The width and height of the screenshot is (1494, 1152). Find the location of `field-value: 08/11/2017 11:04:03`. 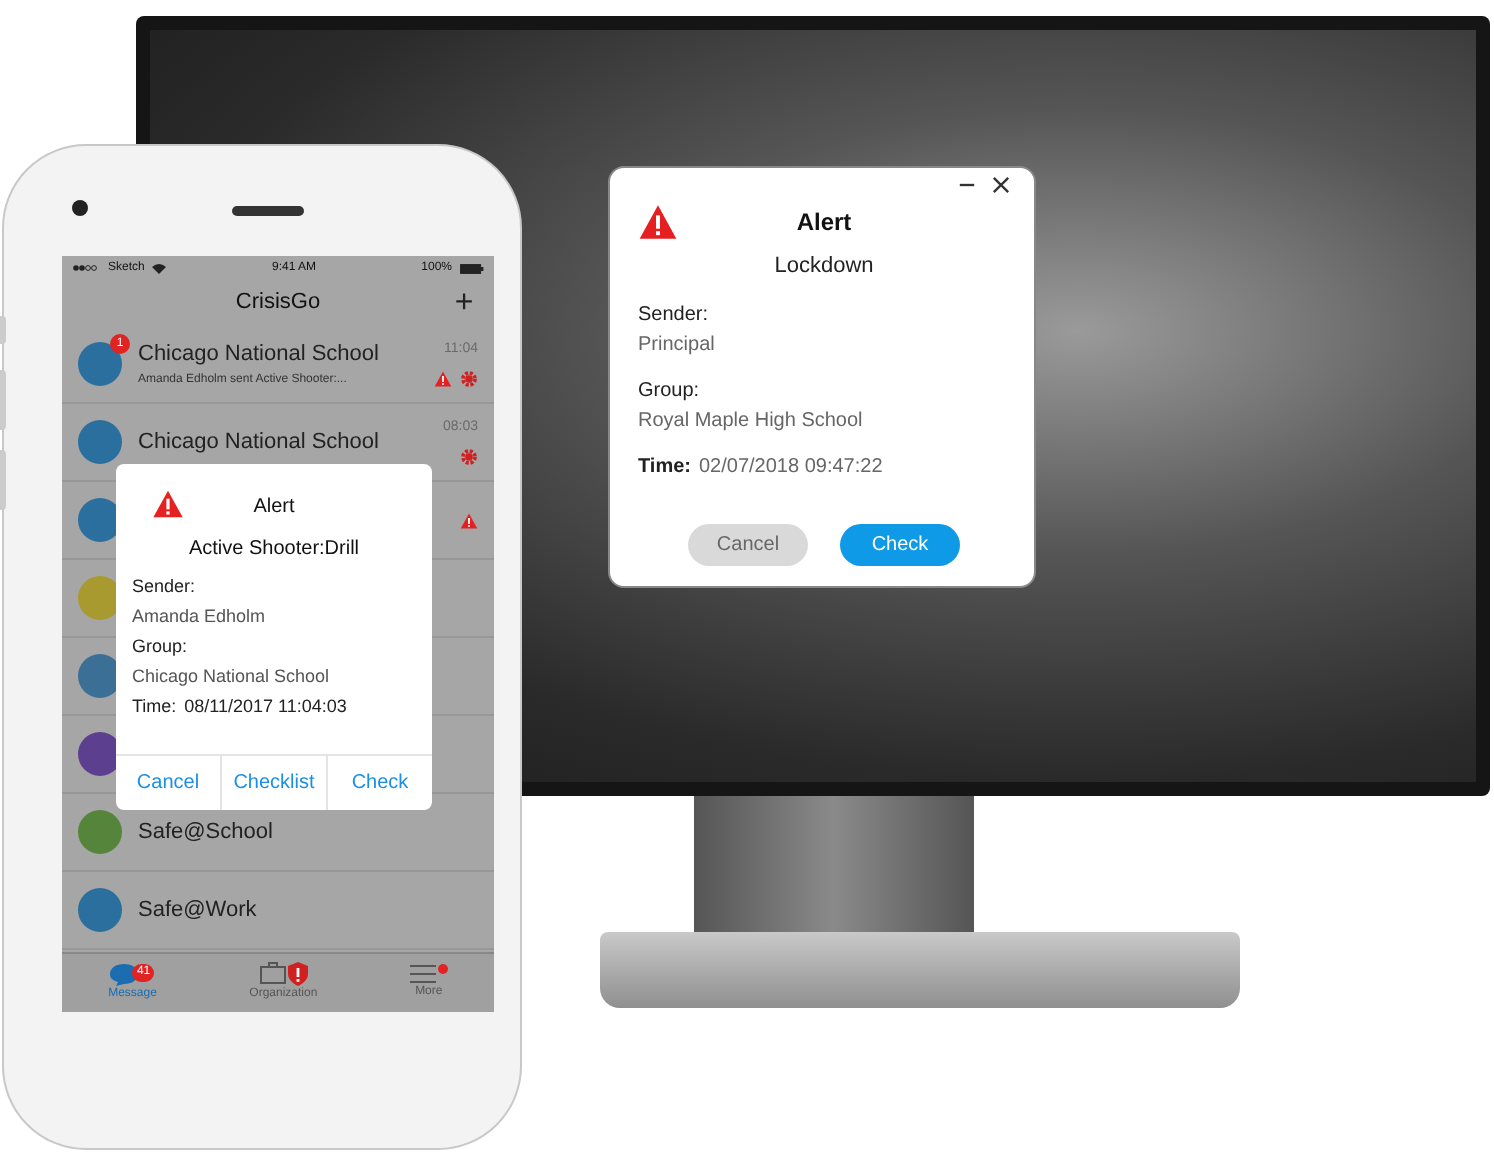

field-value: 08/11/2017 11:04:03 is located at coordinates (265, 707).